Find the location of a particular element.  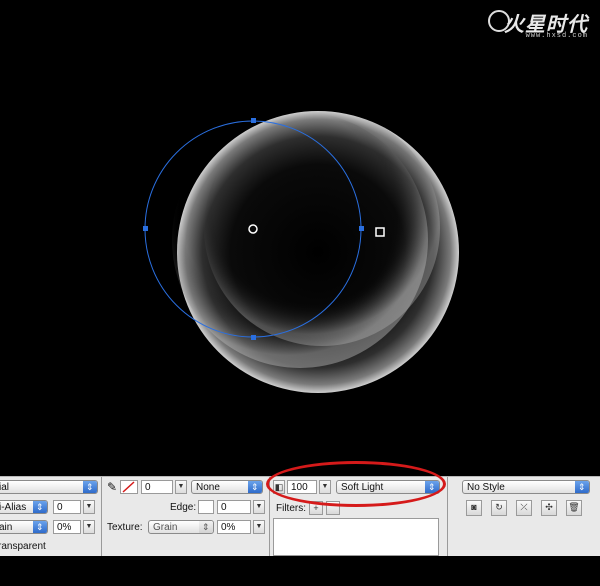

antialias-select-value: i-Alias is located at coordinates (13, 507).